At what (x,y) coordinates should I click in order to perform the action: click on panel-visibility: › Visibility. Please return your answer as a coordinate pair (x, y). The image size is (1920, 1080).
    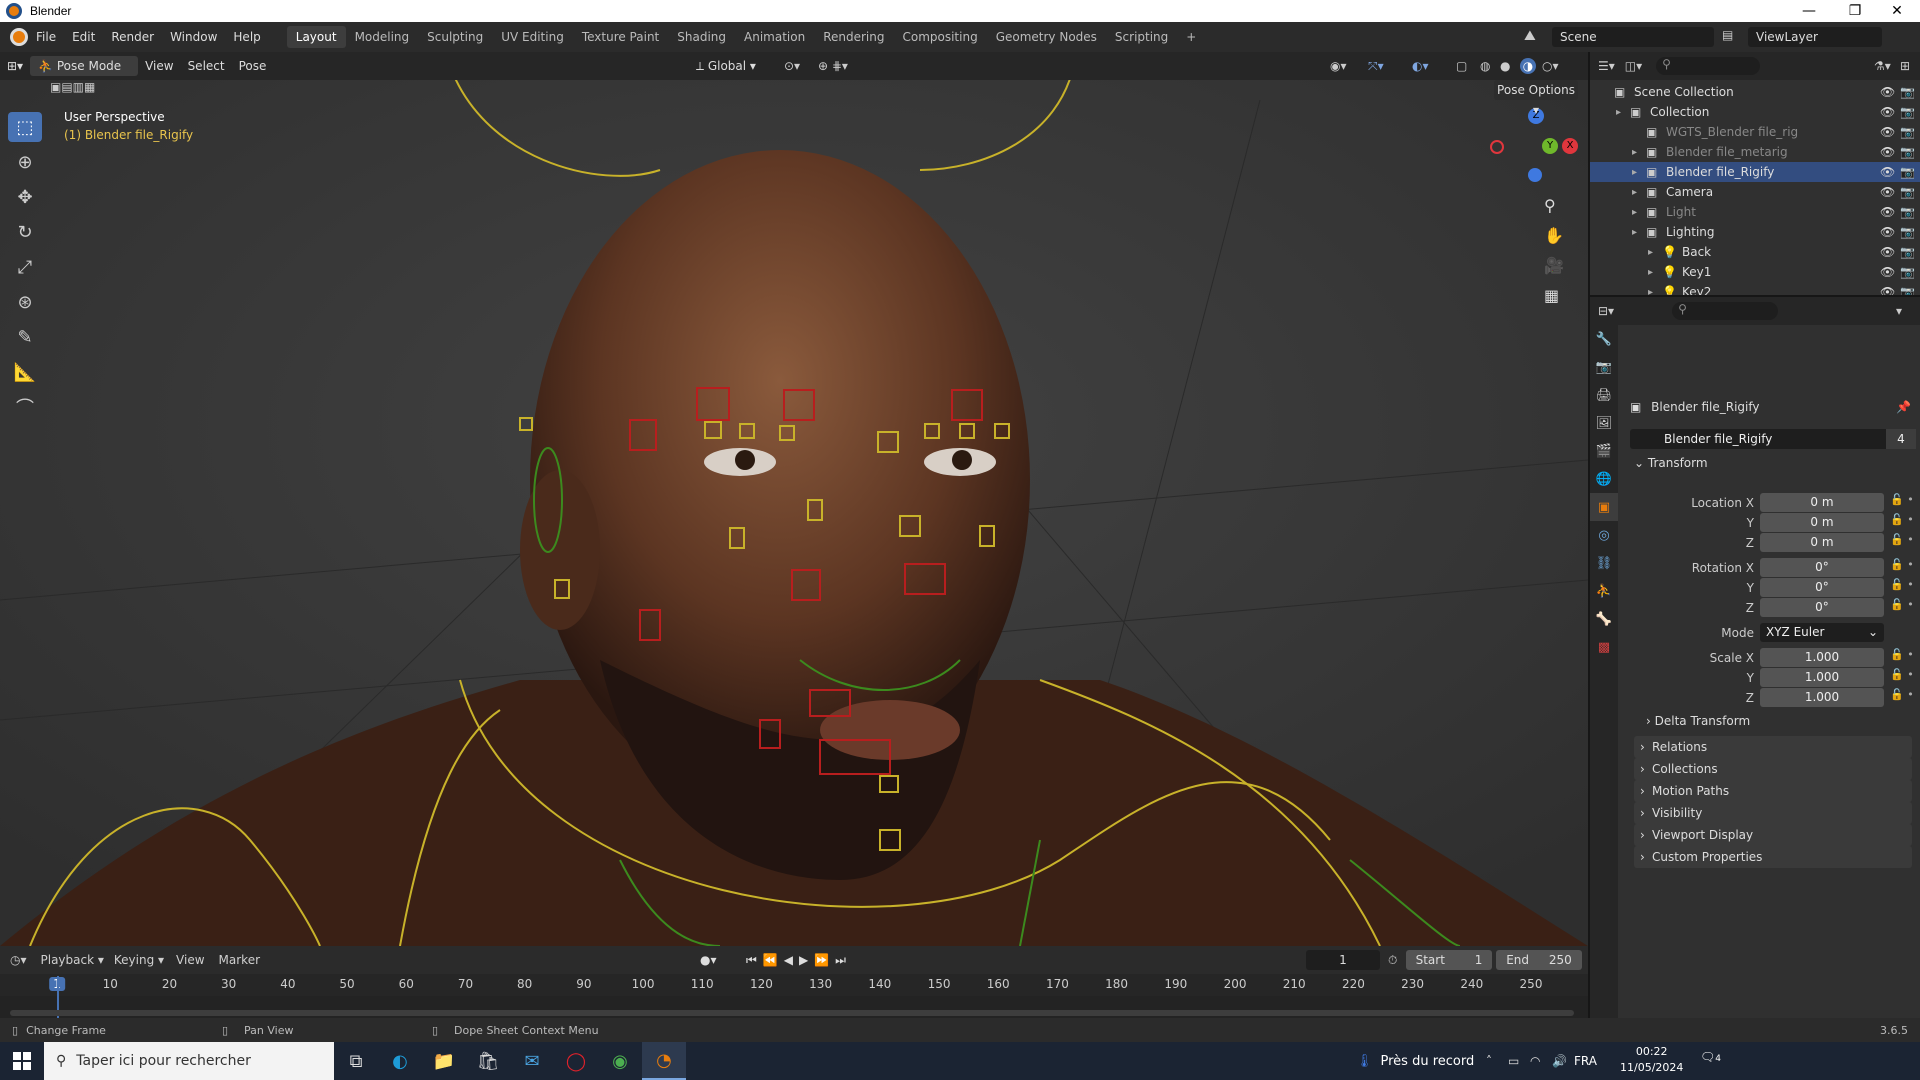
    Looking at the image, I should click on (1773, 813).